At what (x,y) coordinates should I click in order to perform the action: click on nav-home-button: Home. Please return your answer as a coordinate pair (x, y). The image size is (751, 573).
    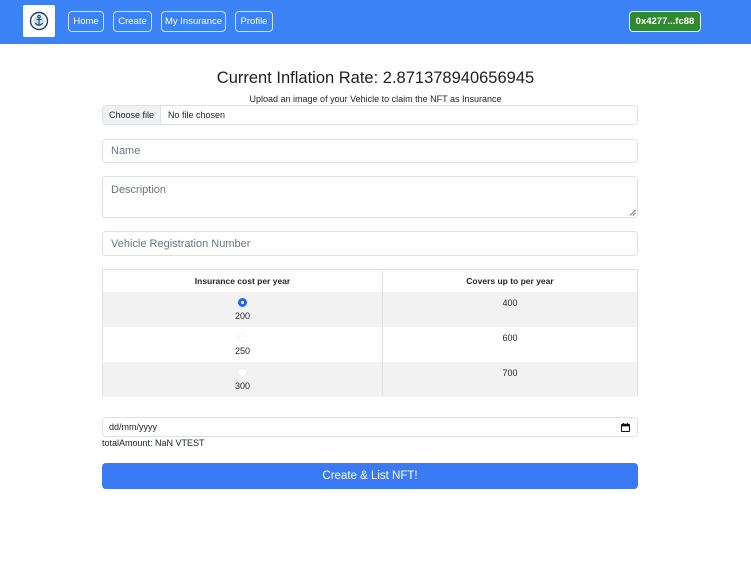
    Looking at the image, I should click on (86, 21).